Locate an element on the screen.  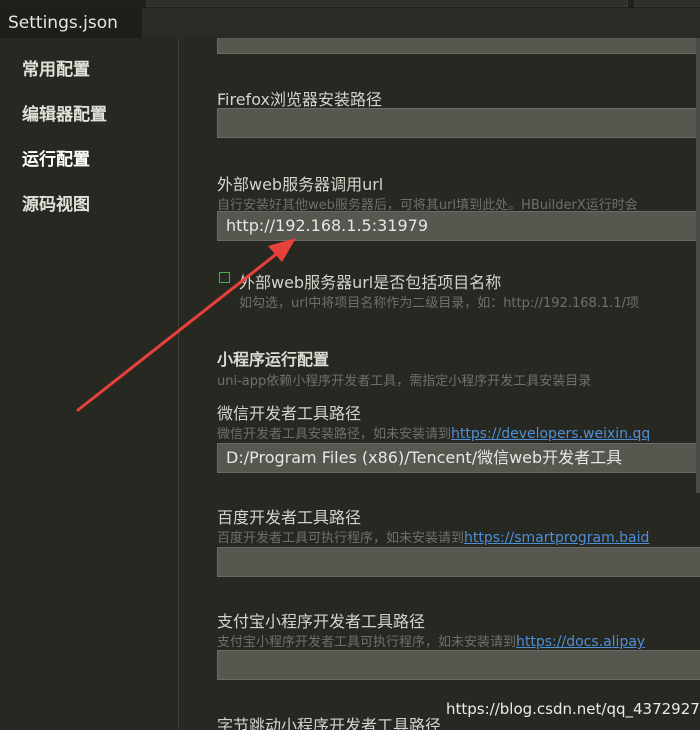
miniprogram-section-title: 小程序运行配置 is located at coordinates (273, 359).